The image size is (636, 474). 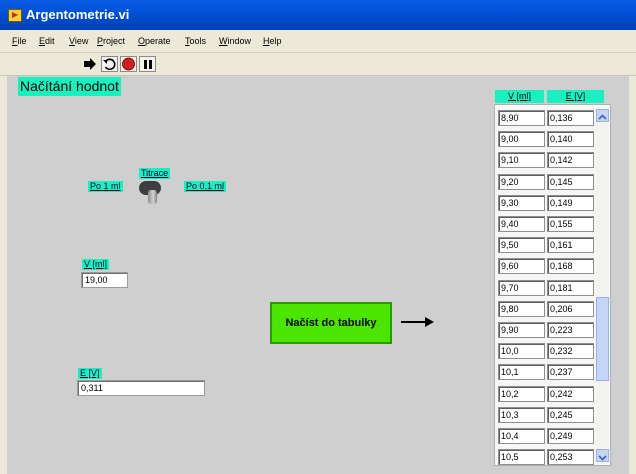 I want to click on table-cell-e: 0,140, so click(x=570, y=139).